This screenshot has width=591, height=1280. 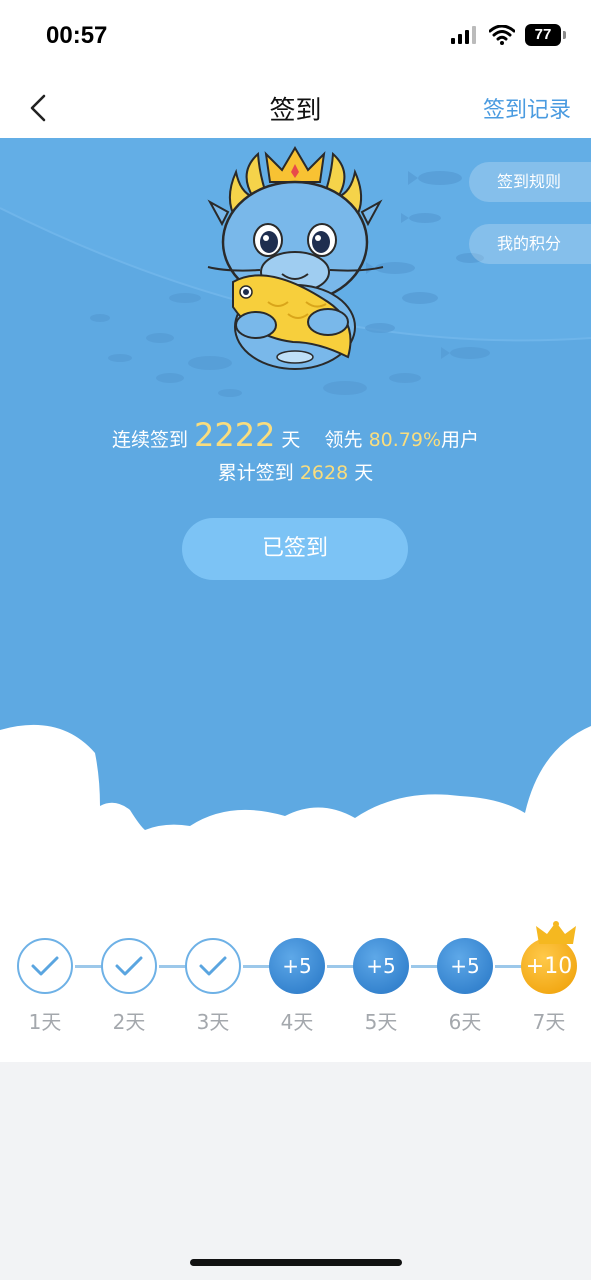 What do you see at coordinates (45, 1022) in the screenshot?
I see `day-label: 1天` at bounding box center [45, 1022].